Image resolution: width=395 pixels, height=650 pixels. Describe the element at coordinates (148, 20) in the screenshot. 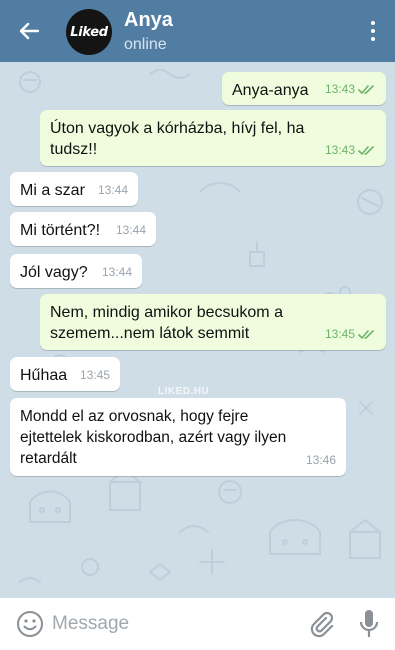

I see `contact-name: Anya` at that location.